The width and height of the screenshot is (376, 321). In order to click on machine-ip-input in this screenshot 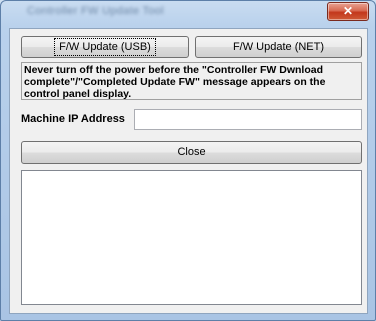, I will do `click(248, 119)`.